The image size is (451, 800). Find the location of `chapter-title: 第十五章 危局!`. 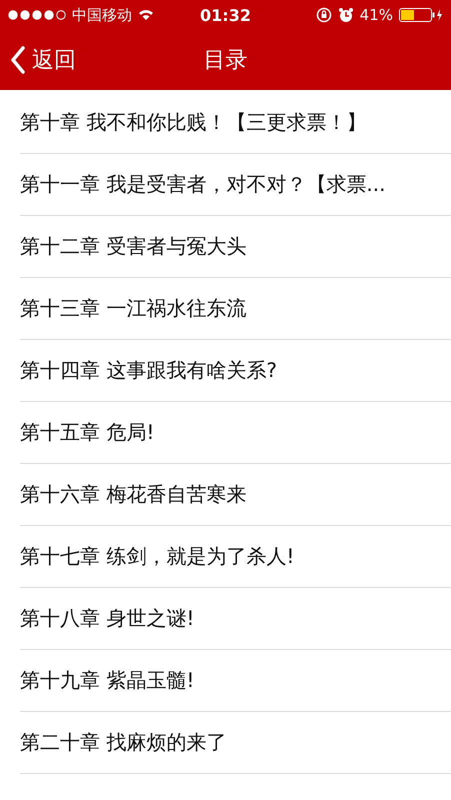

chapter-title: 第十五章 危局! is located at coordinates (87, 432).